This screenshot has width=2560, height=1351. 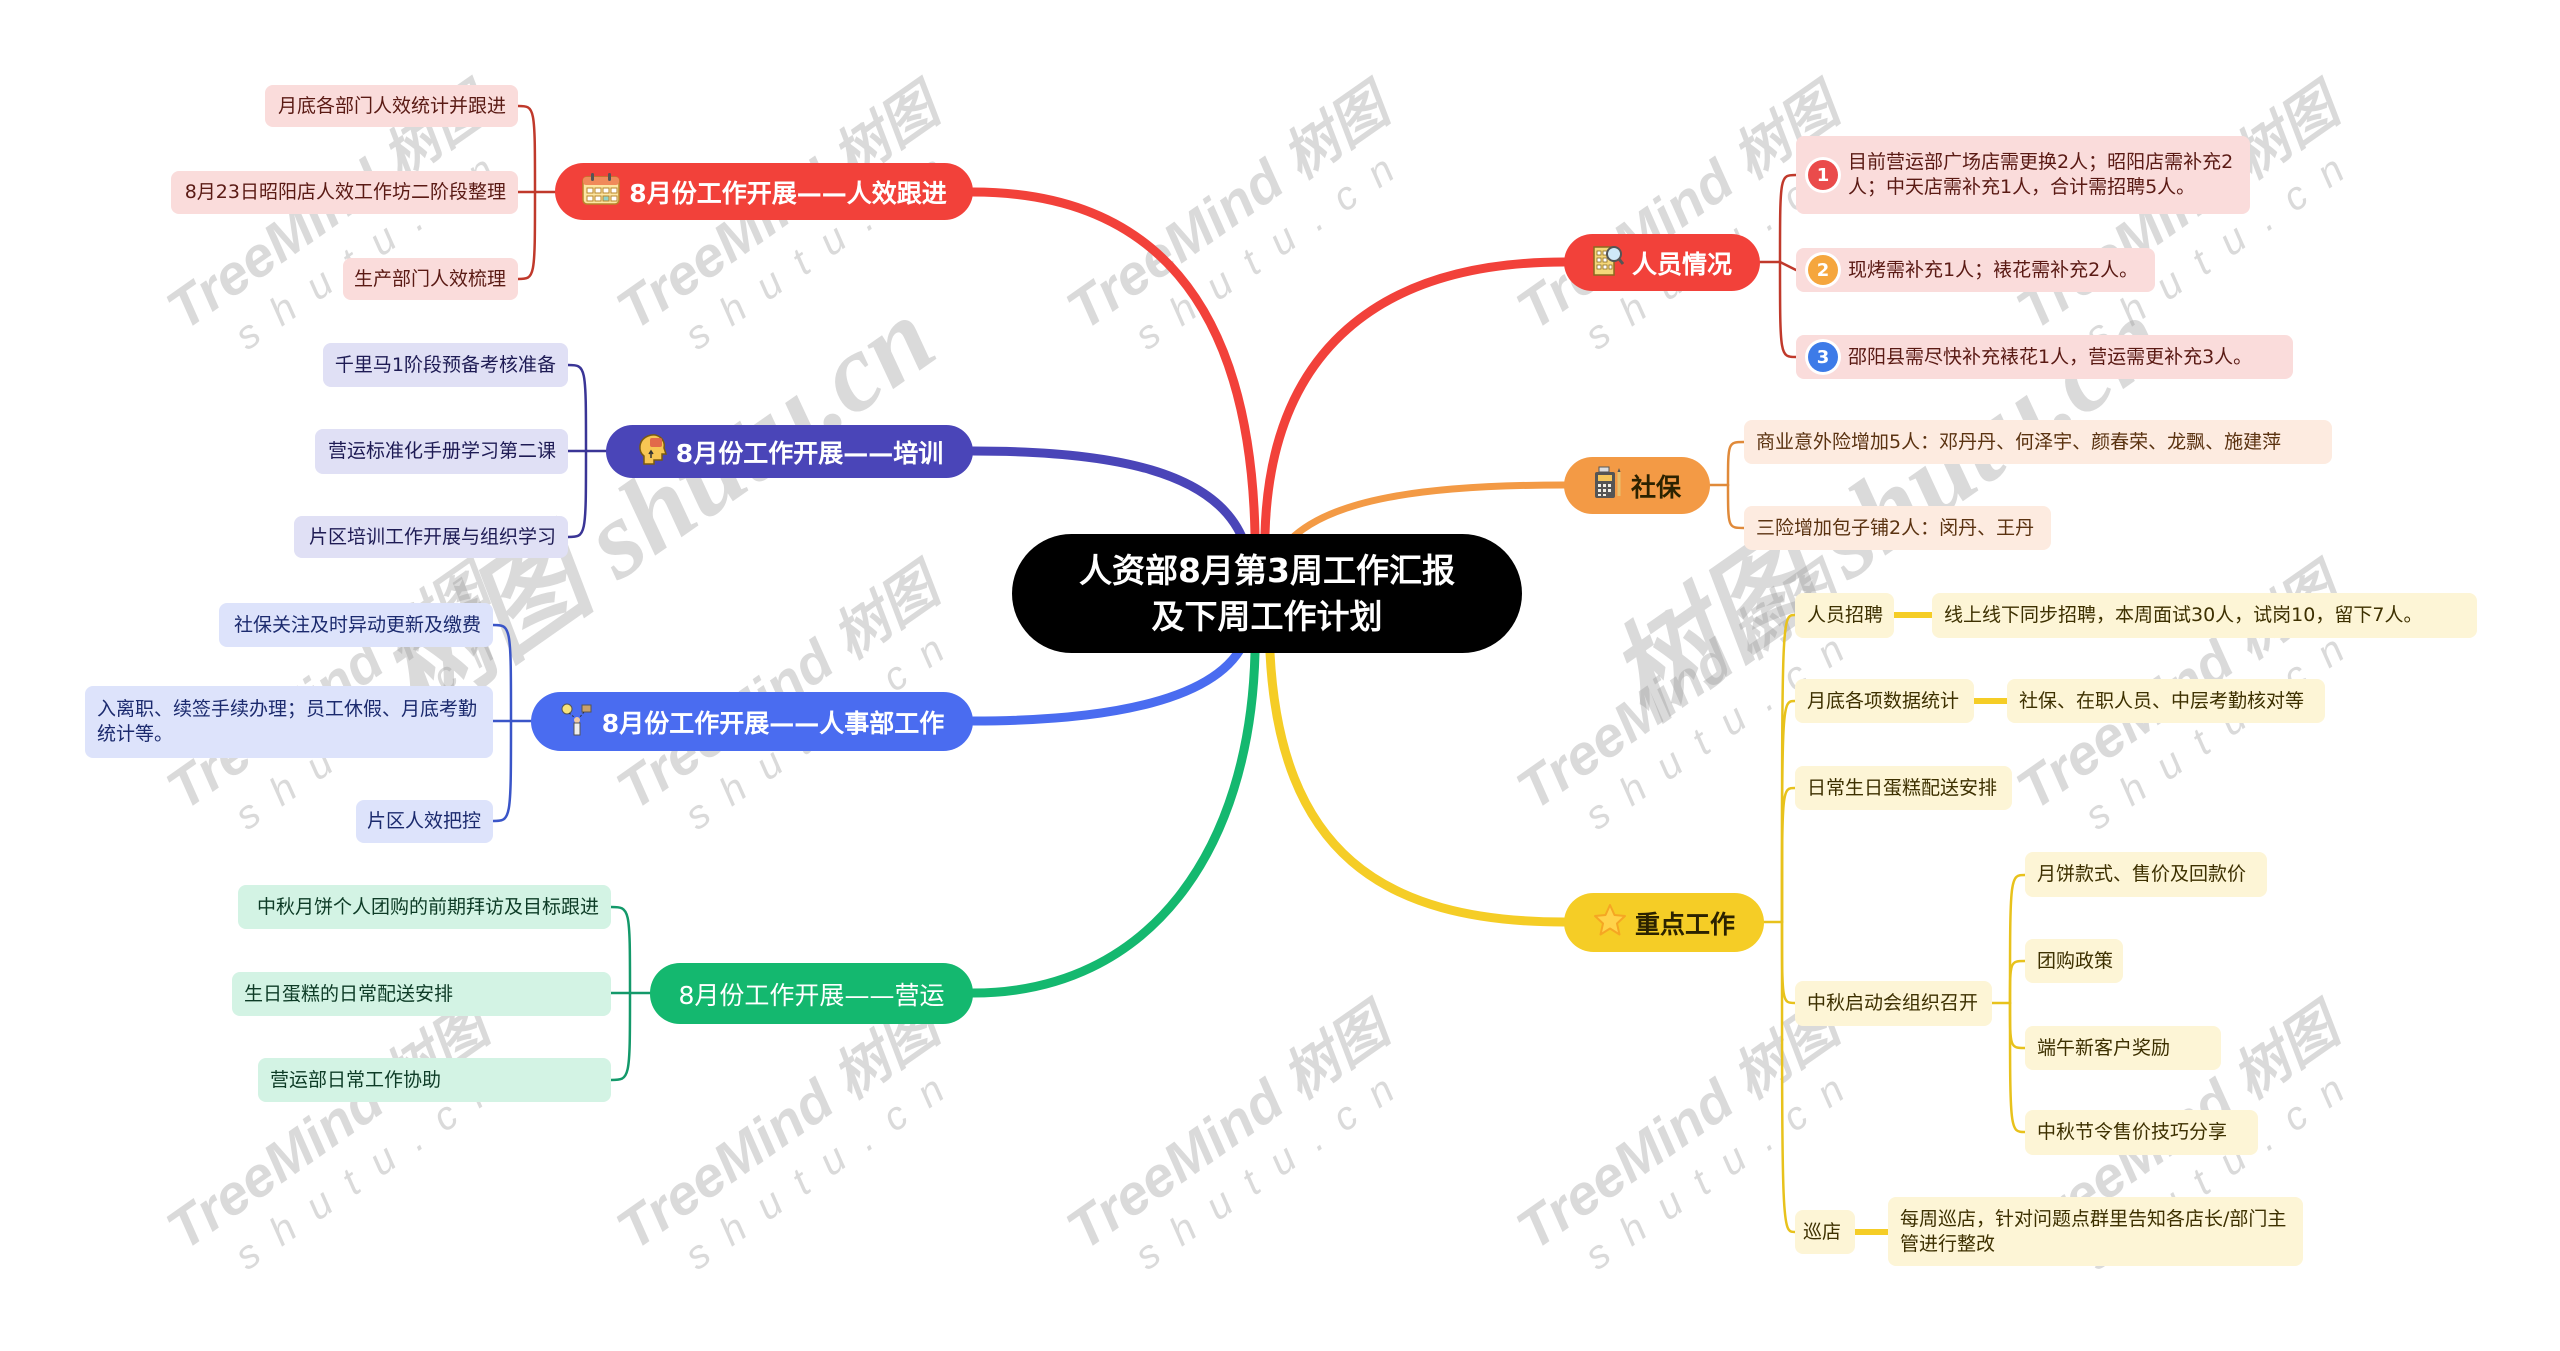 I want to click on sub-subtopic: 团购政策, so click(x=2074, y=961).